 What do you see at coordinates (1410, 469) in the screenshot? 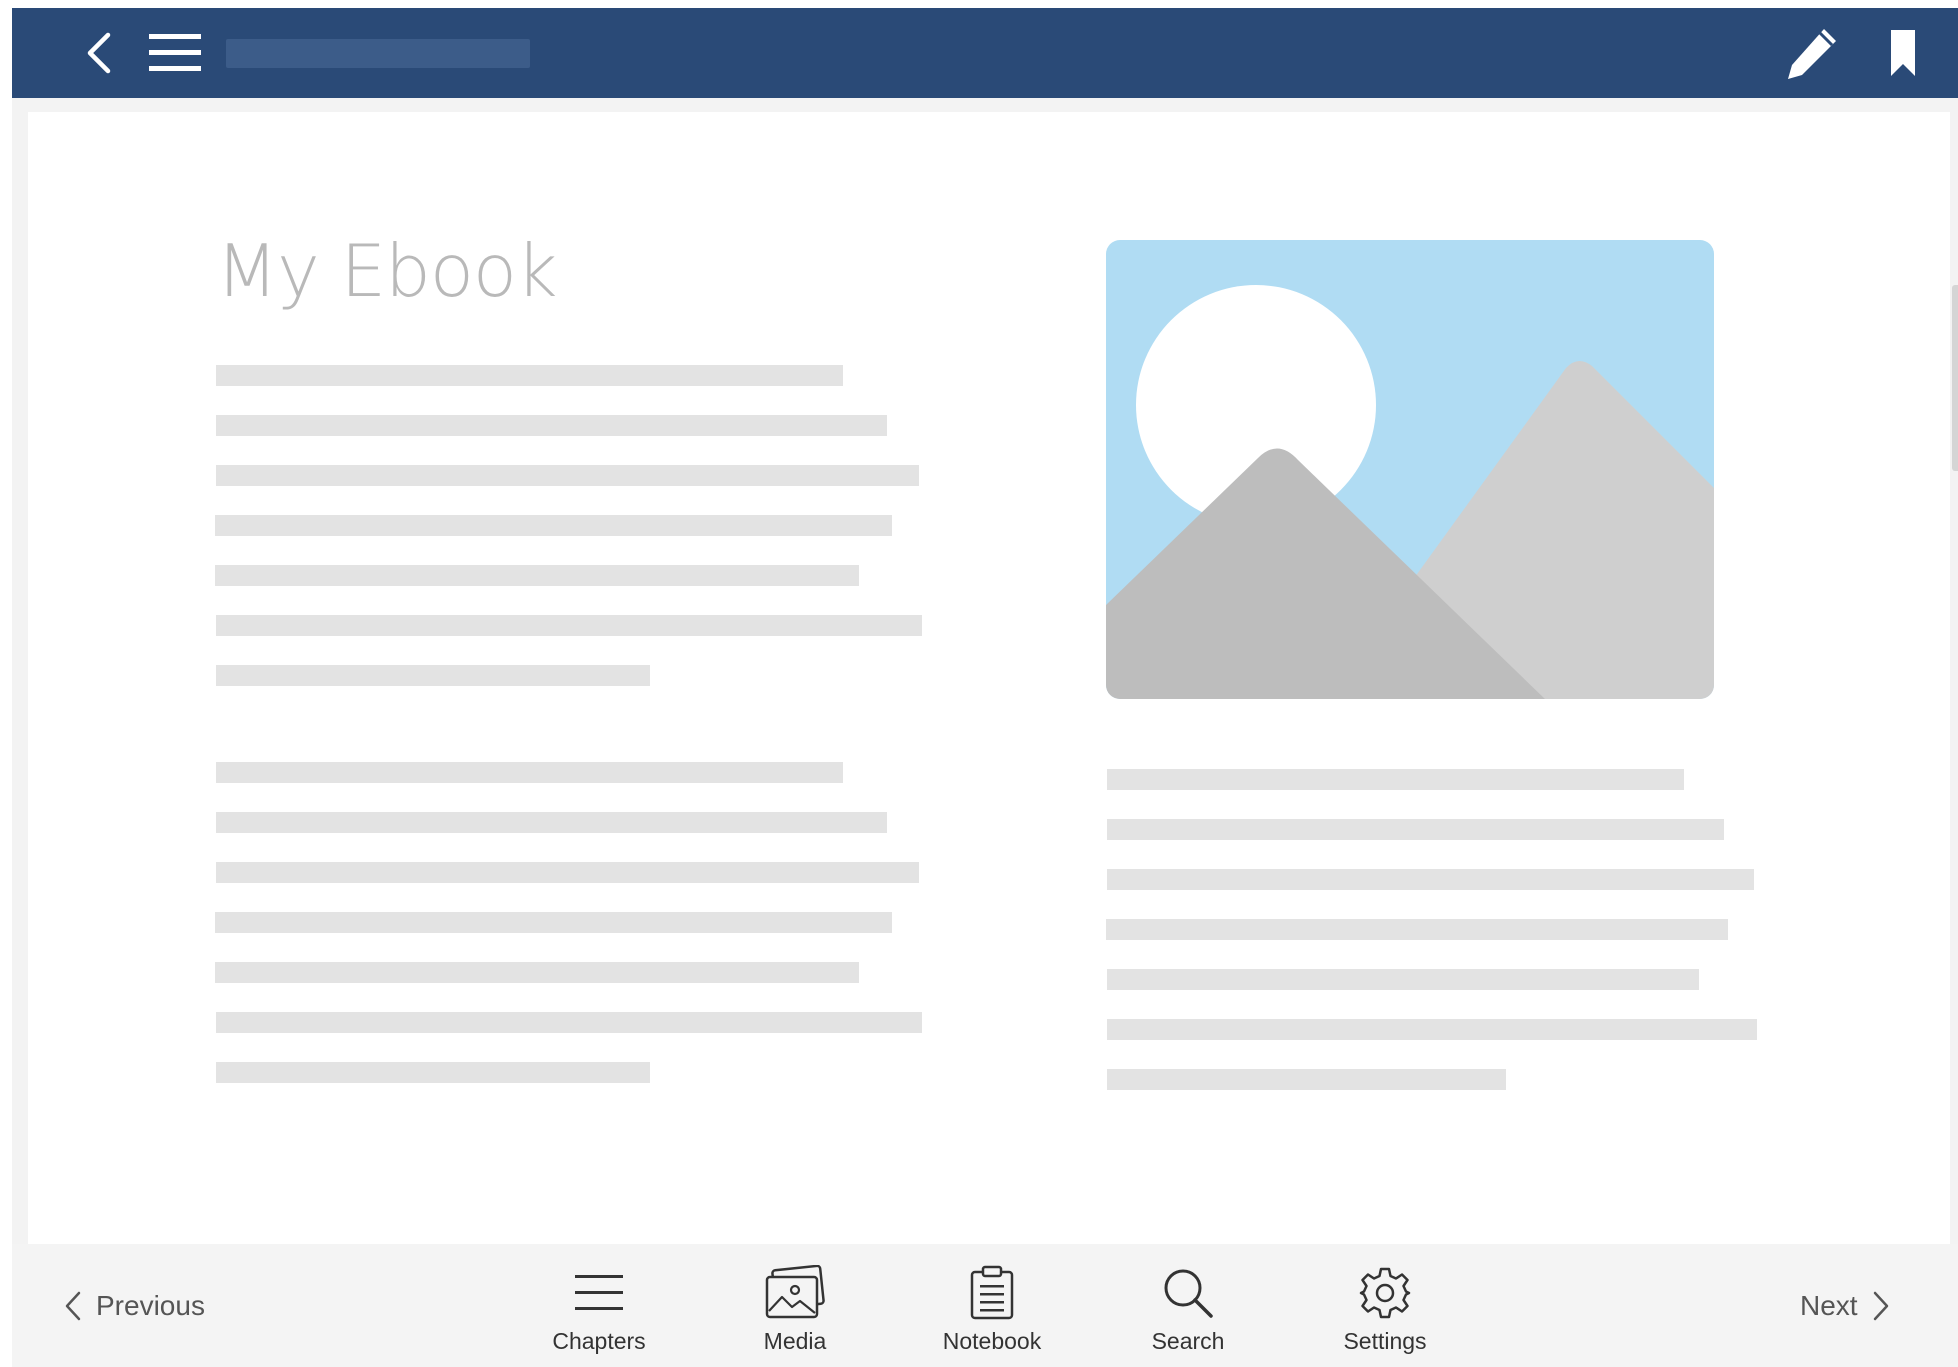
I see `landscape-image-placeholder` at bounding box center [1410, 469].